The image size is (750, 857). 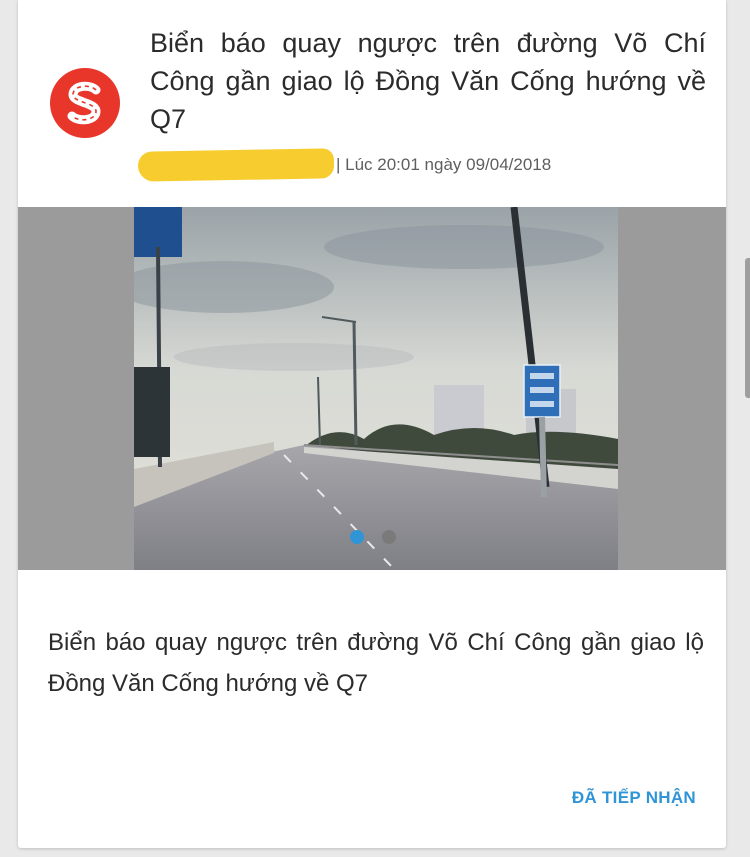 What do you see at coordinates (444, 164) in the screenshot?
I see `report-timestamp: | Lúc 20:01 ngày 09/04/2018` at bounding box center [444, 164].